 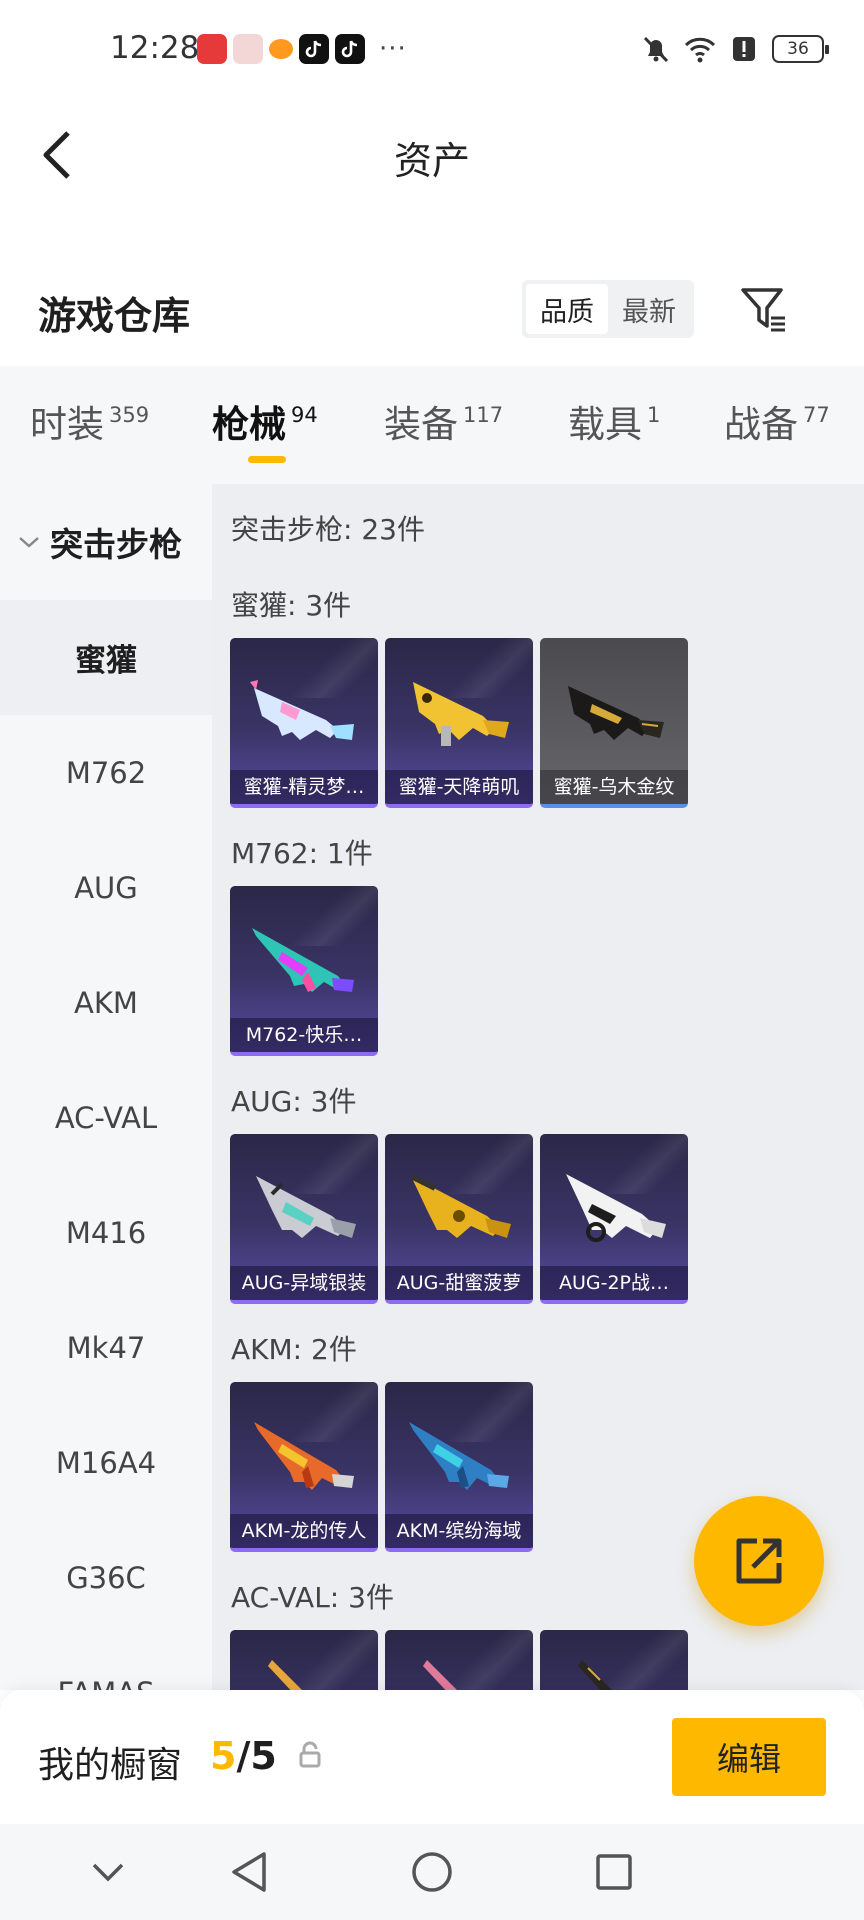 I want to click on nav-home-button, so click(x=432, y=1872).